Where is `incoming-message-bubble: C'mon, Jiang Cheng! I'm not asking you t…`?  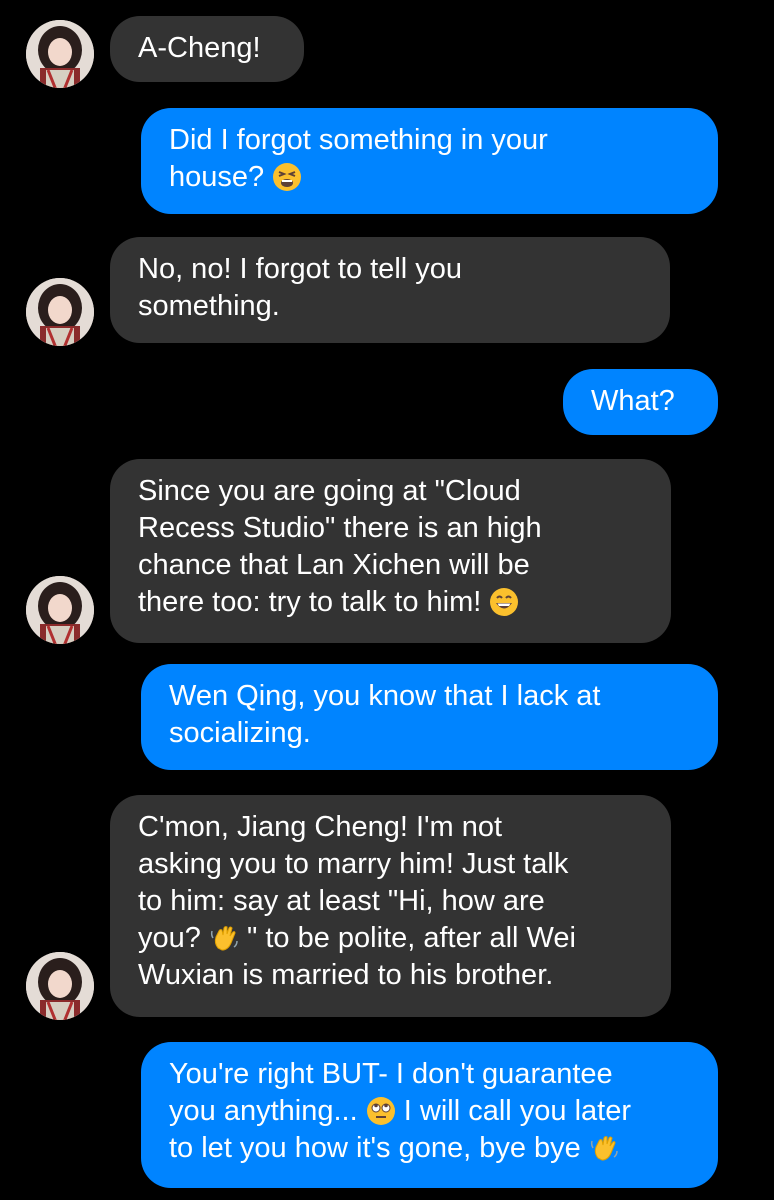
incoming-message-bubble: C'mon, Jiang Cheng! I'm not asking you t… is located at coordinates (390, 906).